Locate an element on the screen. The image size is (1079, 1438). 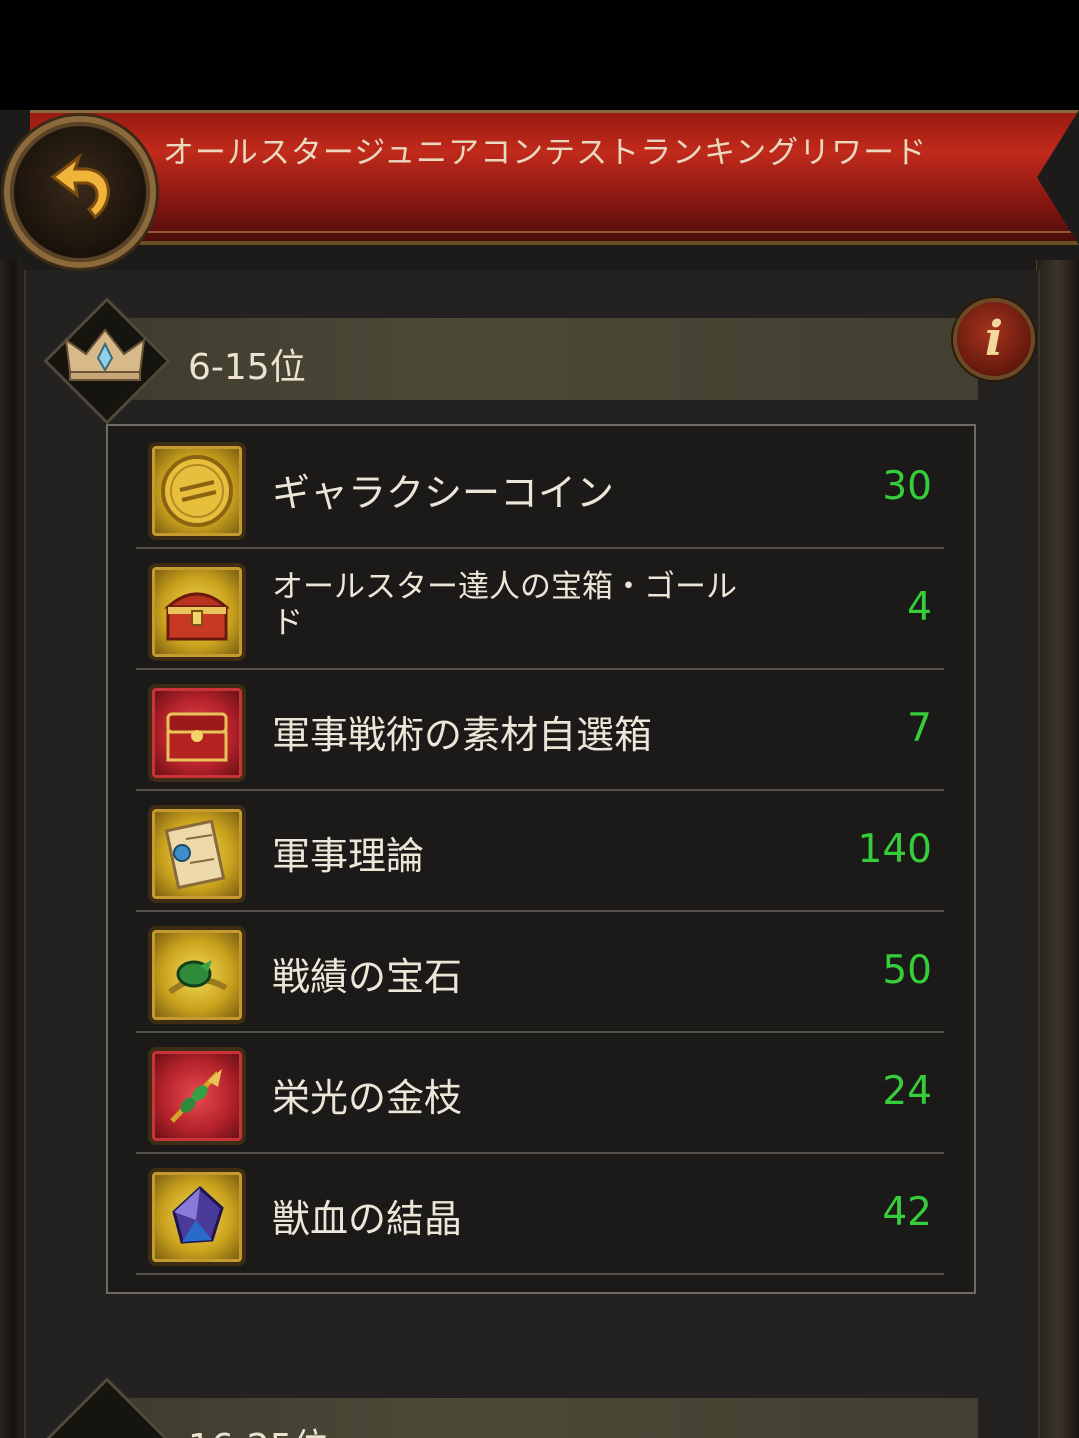
info-button: i is located at coordinates (994, 339).